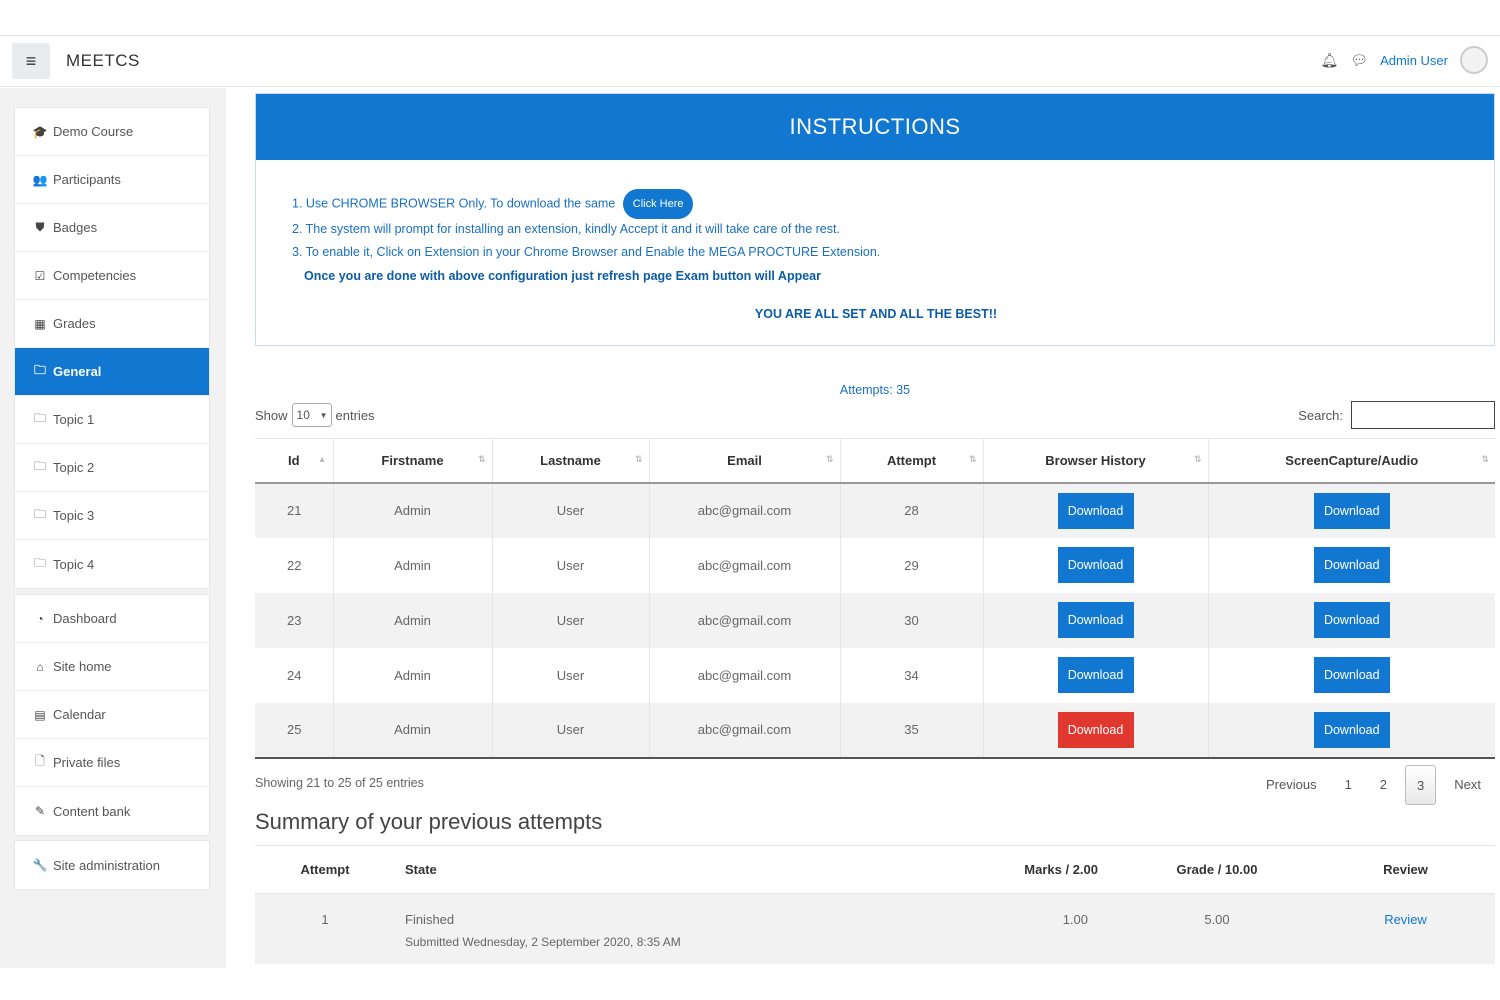 The height and width of the screenshot is (1000, 1500). What do you see at coordinates (1330, 60) in the screenshot?
I see `bell-icon: 🔔︎` at bounding box center [1330, 60].